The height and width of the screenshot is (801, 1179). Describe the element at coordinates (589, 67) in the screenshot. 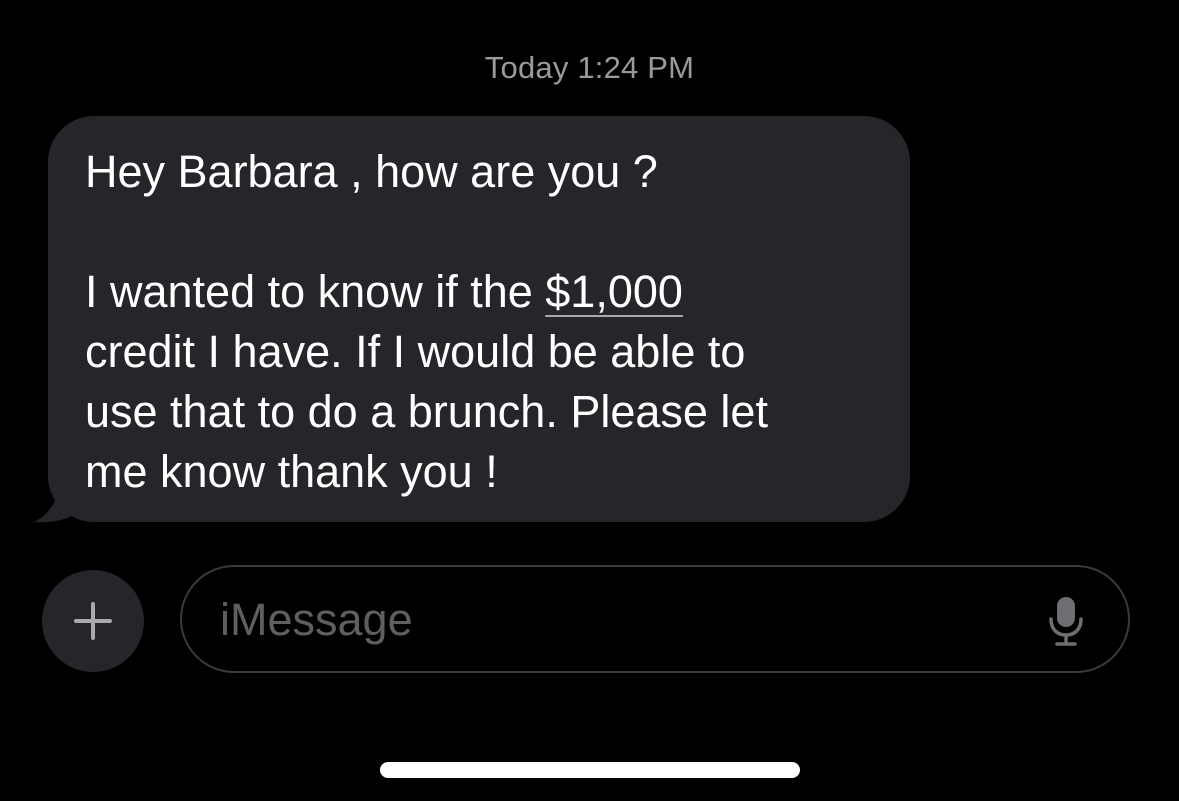

I see `timestamp: Today 1:24 PM` at that location.